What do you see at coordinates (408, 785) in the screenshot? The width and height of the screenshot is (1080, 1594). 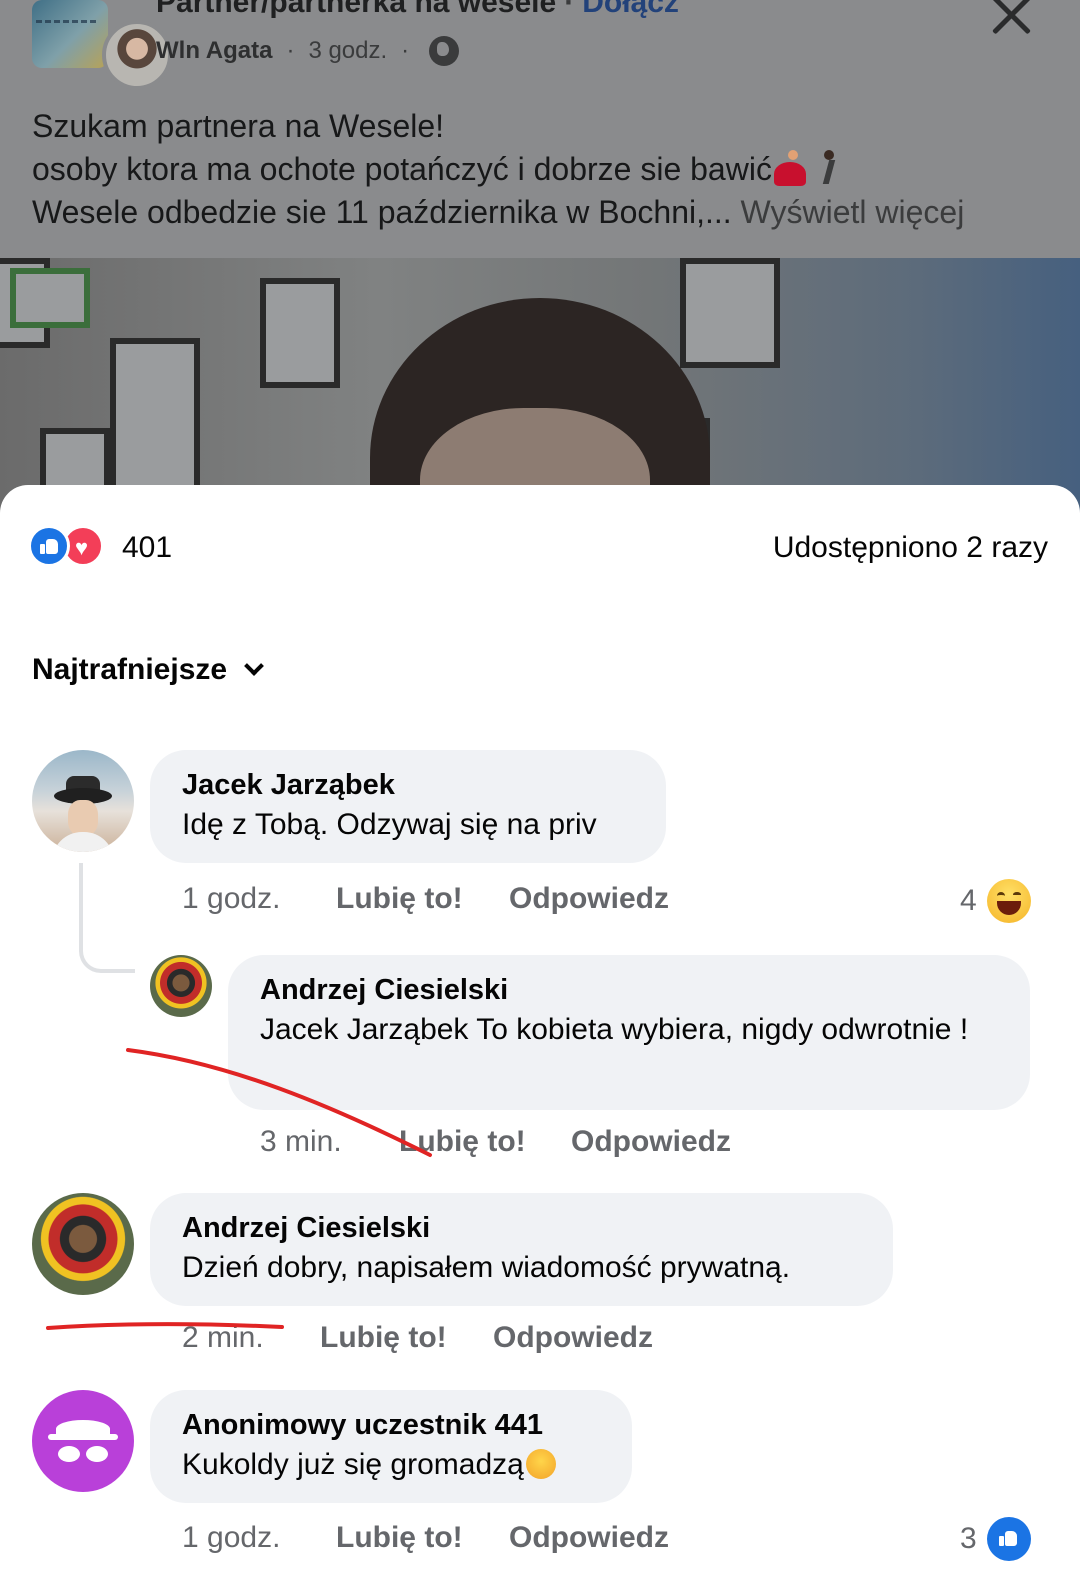 I see `commenter-name: Jacek Jarząbek` at bounding box center [408, 785].